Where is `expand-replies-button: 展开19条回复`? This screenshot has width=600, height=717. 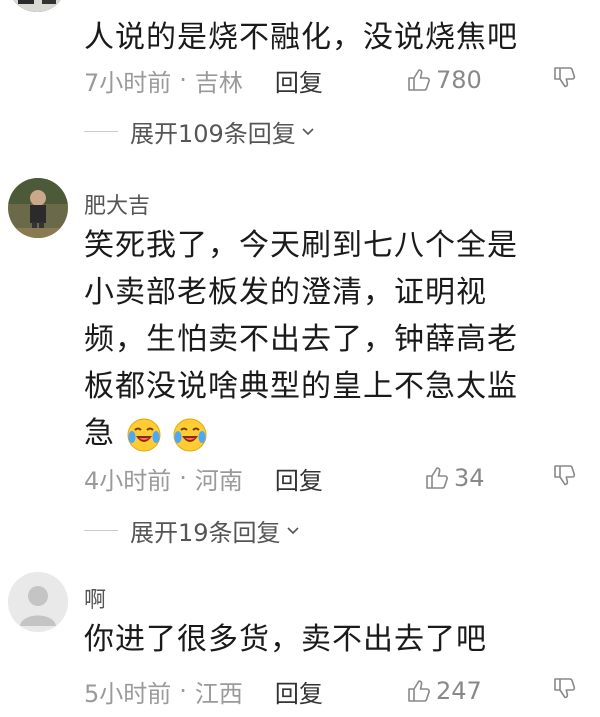 expand-replies-button: 展开19条回复 is located at coordinates (192, 530).